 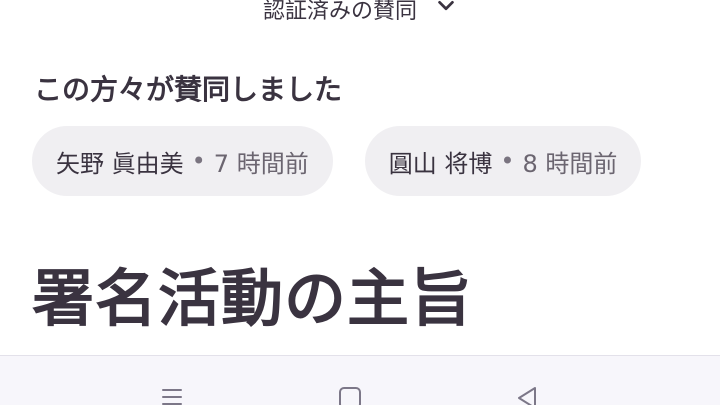 I want to click on menu-icon, so click(x=172, y=397).